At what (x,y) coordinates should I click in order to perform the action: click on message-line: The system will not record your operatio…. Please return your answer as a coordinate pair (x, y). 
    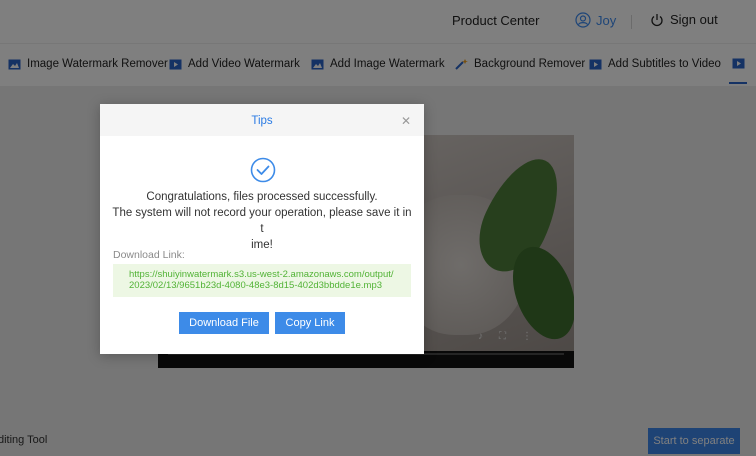
    Looking at the image, I should click on (262, 221).